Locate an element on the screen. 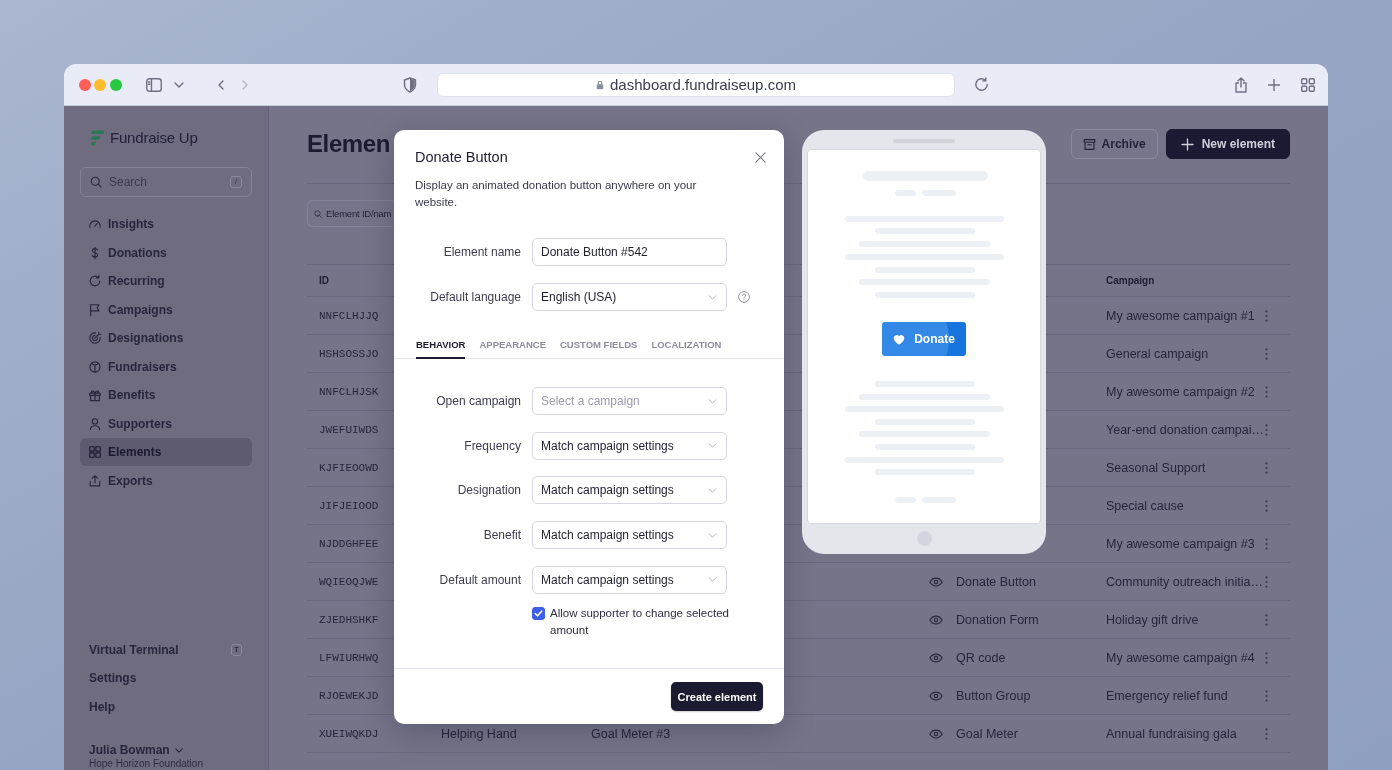  plus-icon is located at coordinates (1187, 144).